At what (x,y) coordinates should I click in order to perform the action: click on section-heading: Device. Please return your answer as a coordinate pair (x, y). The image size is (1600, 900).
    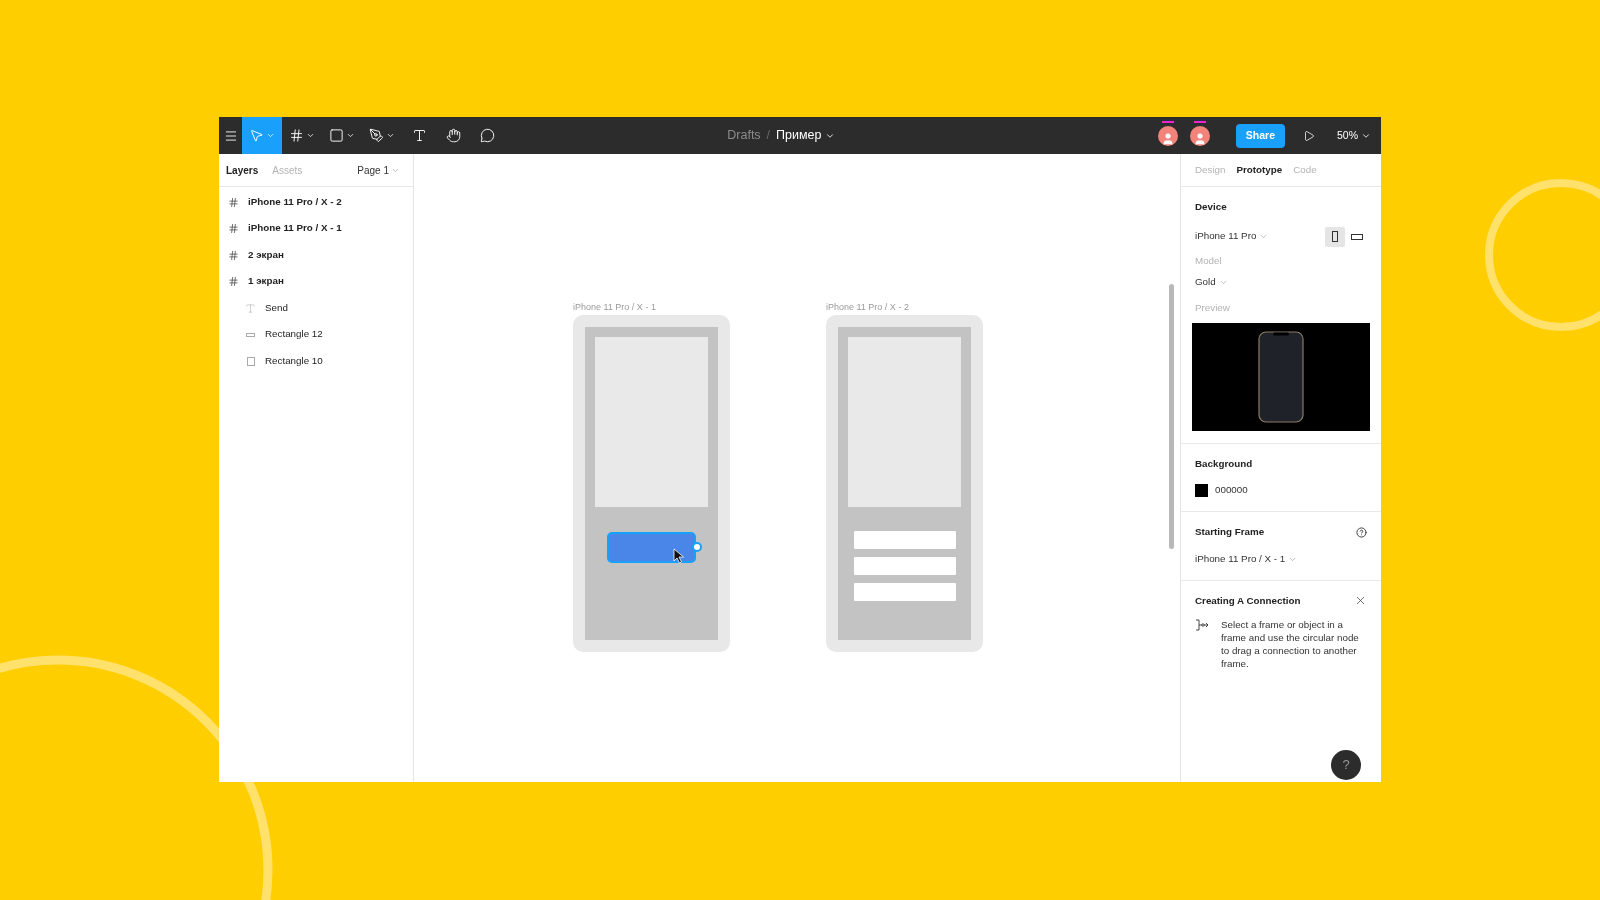
    Looking at the image, I should click on (1211, 207).